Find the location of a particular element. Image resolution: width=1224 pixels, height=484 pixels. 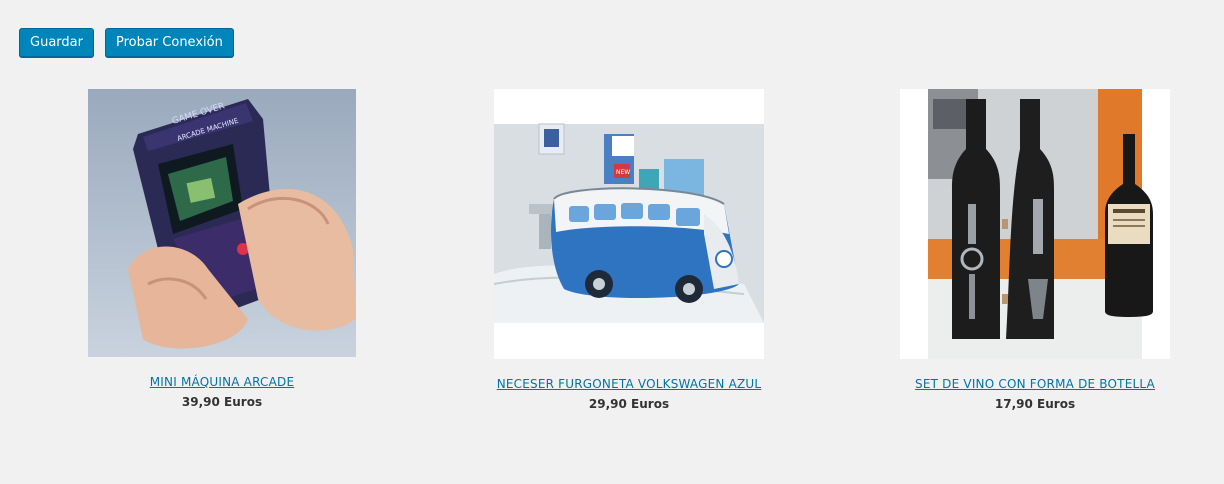

vw-bag-image: NEW is located at coordinates (629, 224).